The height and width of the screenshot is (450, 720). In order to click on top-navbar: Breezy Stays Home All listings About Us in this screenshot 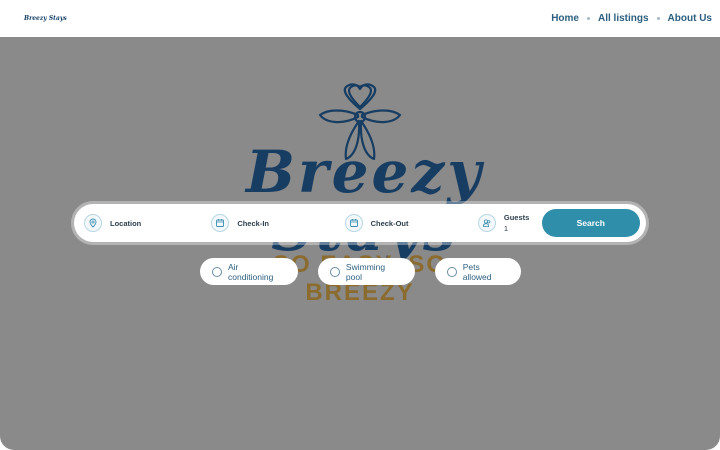, I will do `click(360, 18)`.